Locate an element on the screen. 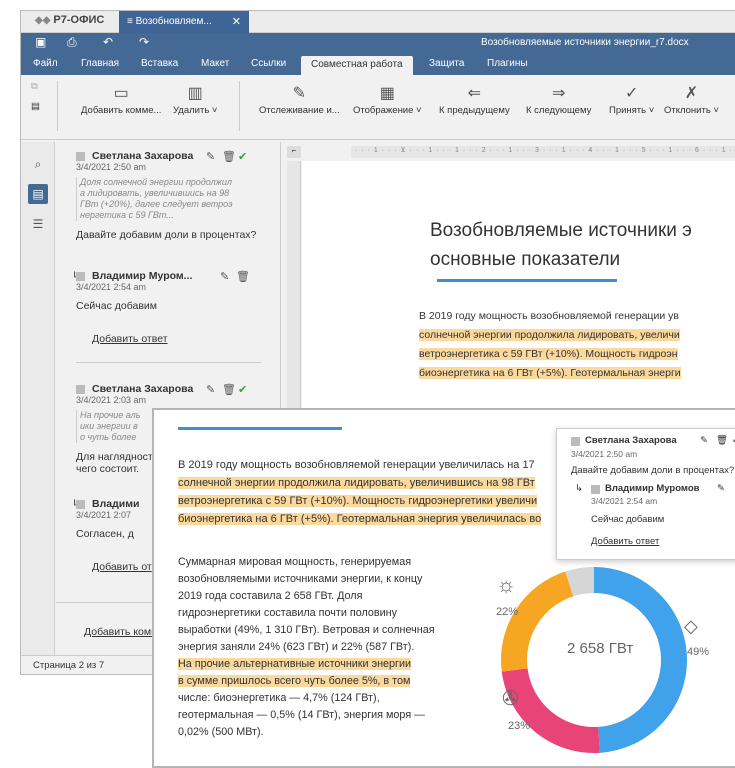 The height and width of the screenshot is (768, 735). display-icon: ▦ is located at coordinates (387, 93).